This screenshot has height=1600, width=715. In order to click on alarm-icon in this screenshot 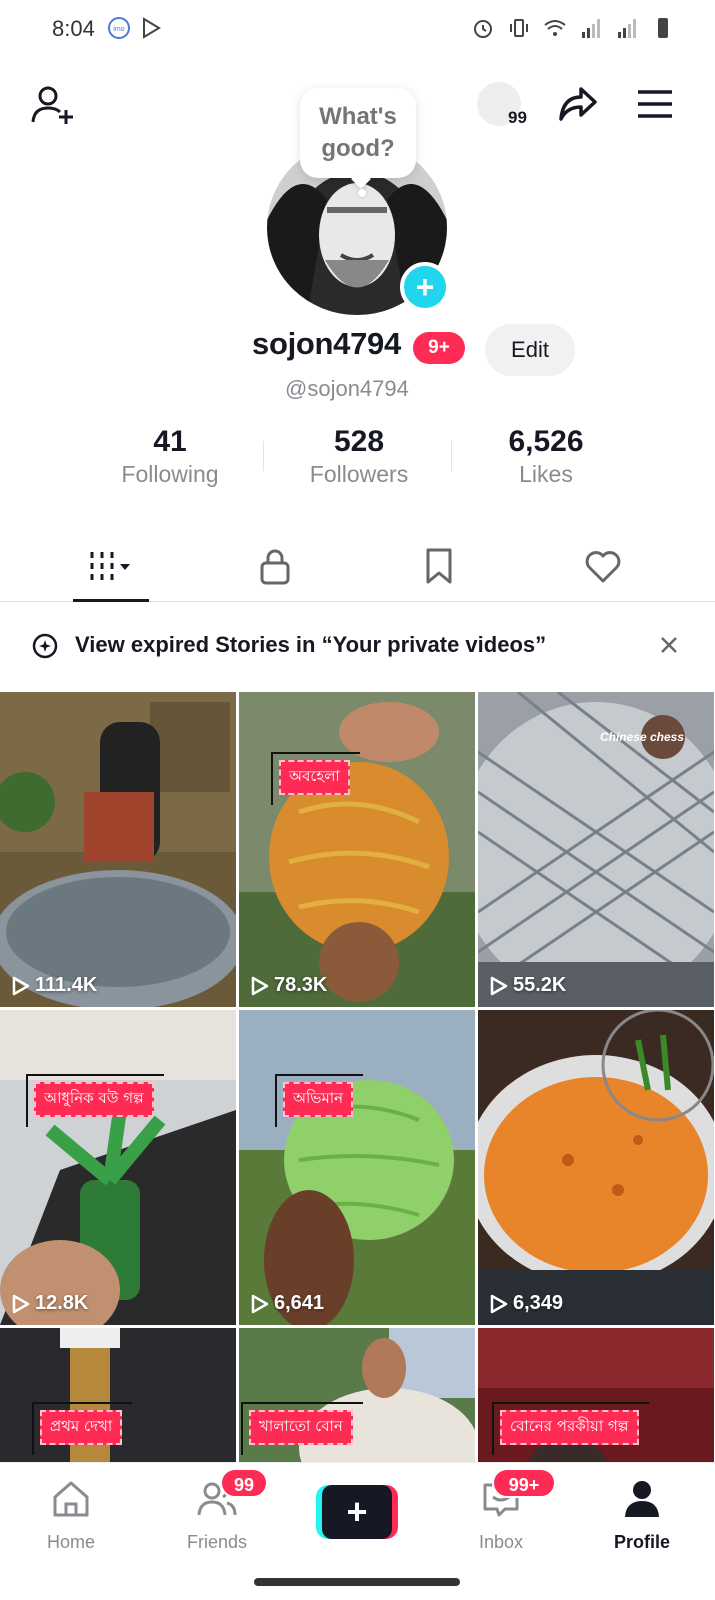, I will do `click(483, 29)`.